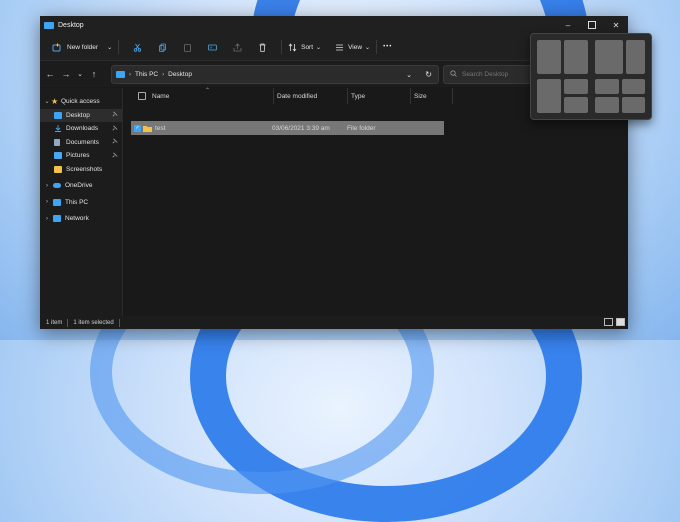 The width and height of the screenshot is (680, 522). What do you see at coordinates (57, 219) in the screenshot?
I see `network-icon` at bounding box center [57, 219].